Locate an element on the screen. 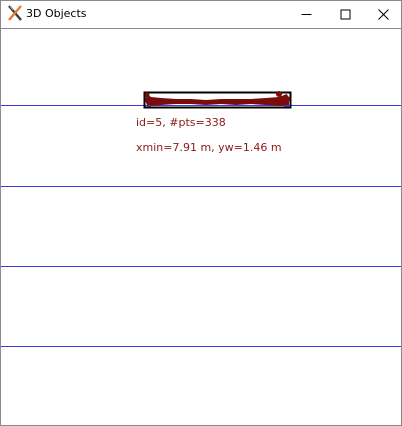 The height and width of the screenshot is (426, 402). app-x-icon is located at coordinates (15, 13).